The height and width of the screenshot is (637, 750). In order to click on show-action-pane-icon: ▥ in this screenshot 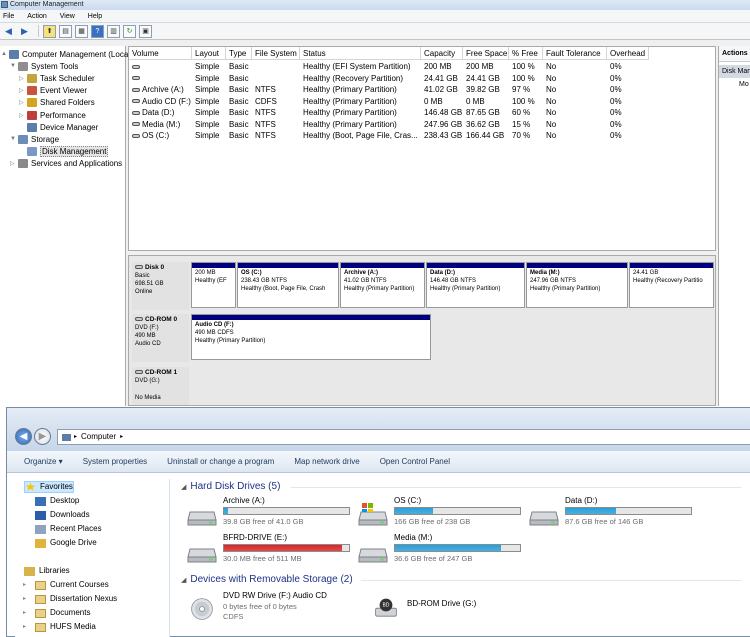, I will do `click(113, 31)`.